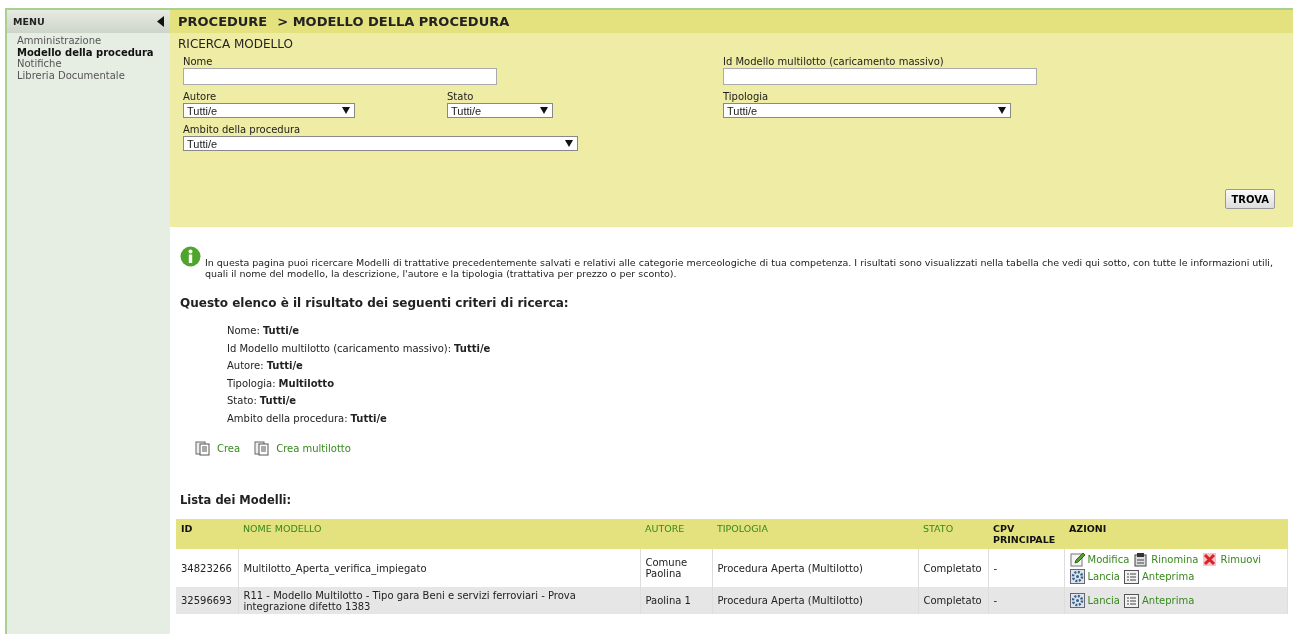 The width and height of the screenshot is (1293, 634). Describe the element at coordinates (29, 21) in the screenshot. I see `menu-title: MENU` at that location.